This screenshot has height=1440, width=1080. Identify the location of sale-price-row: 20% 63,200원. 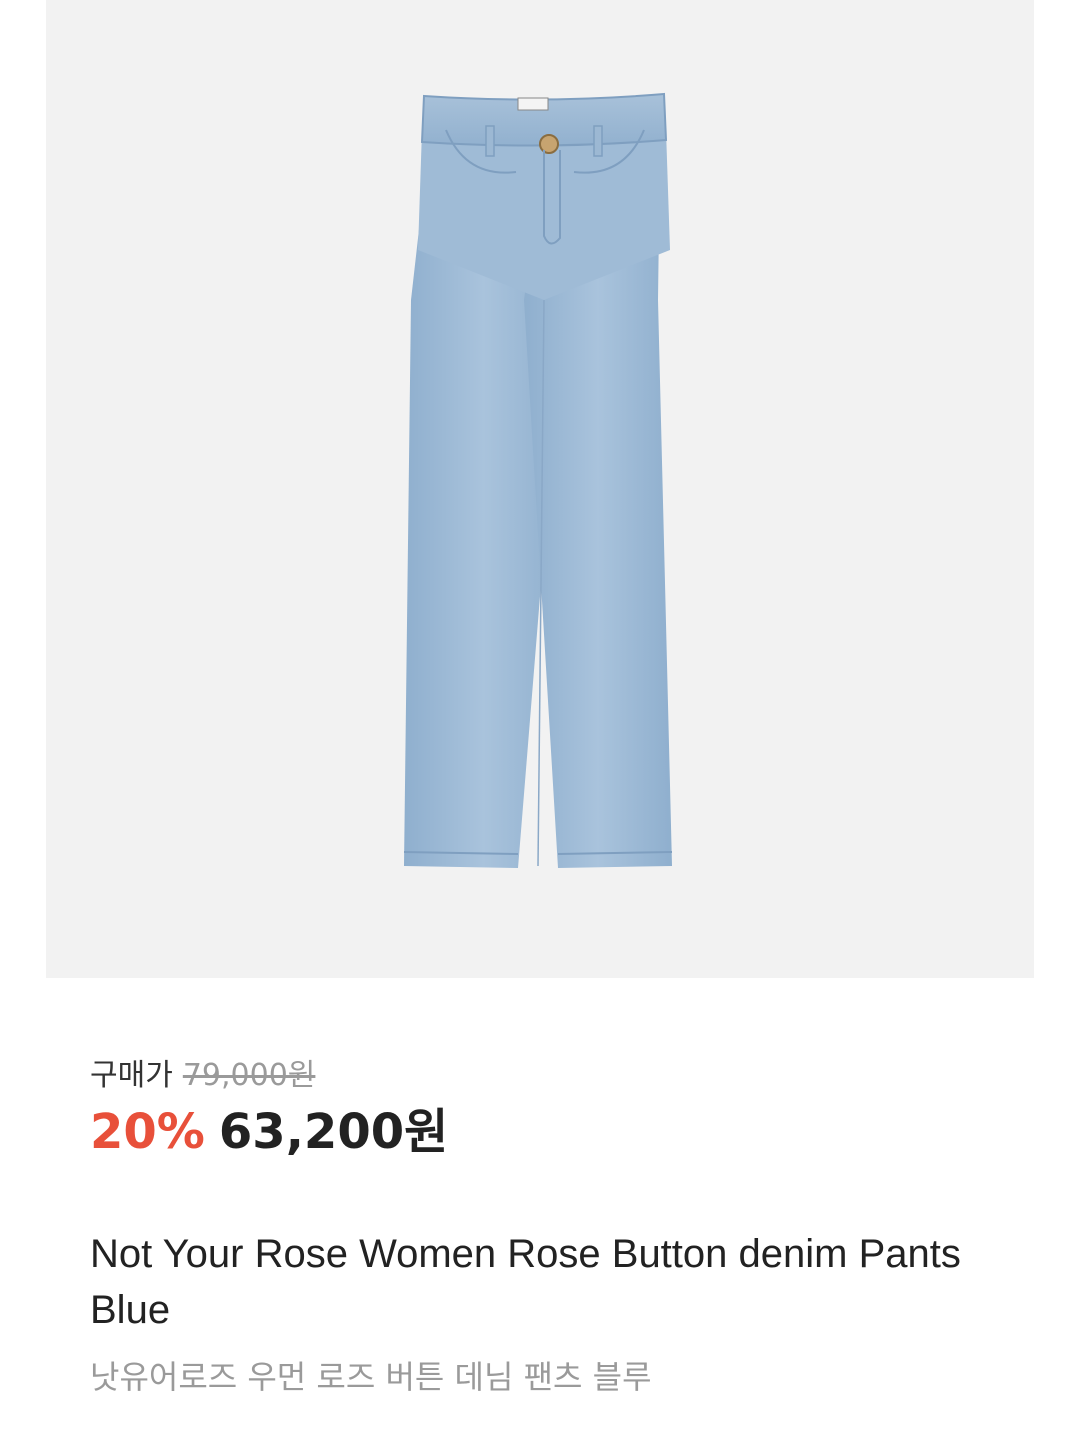
(269, 1132).